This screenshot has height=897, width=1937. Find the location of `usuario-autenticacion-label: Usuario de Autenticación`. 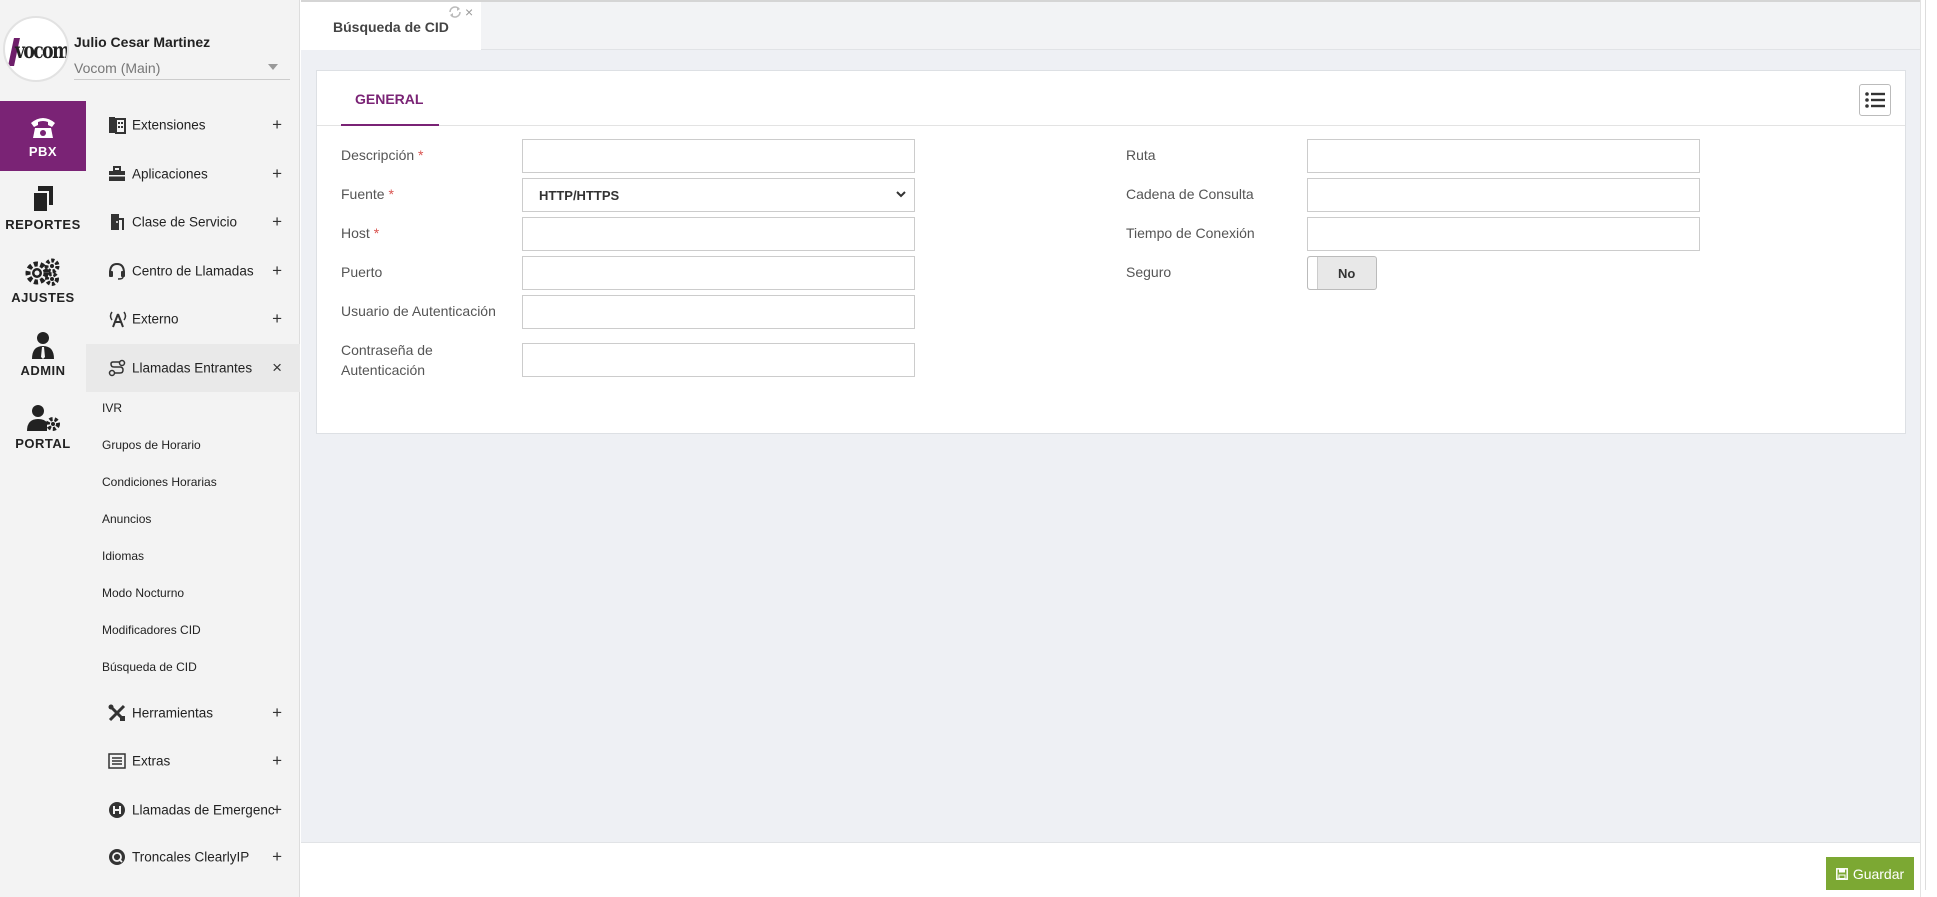

usuario-autenticacion-label: Usuario de Autenticación is located at coordinates (418, 311).